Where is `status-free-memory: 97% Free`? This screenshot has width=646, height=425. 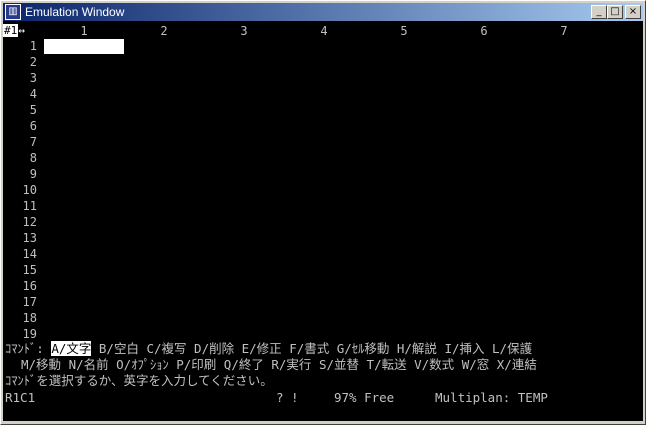 status-free-memory: 97% Free is located at coordinates (364, 397).